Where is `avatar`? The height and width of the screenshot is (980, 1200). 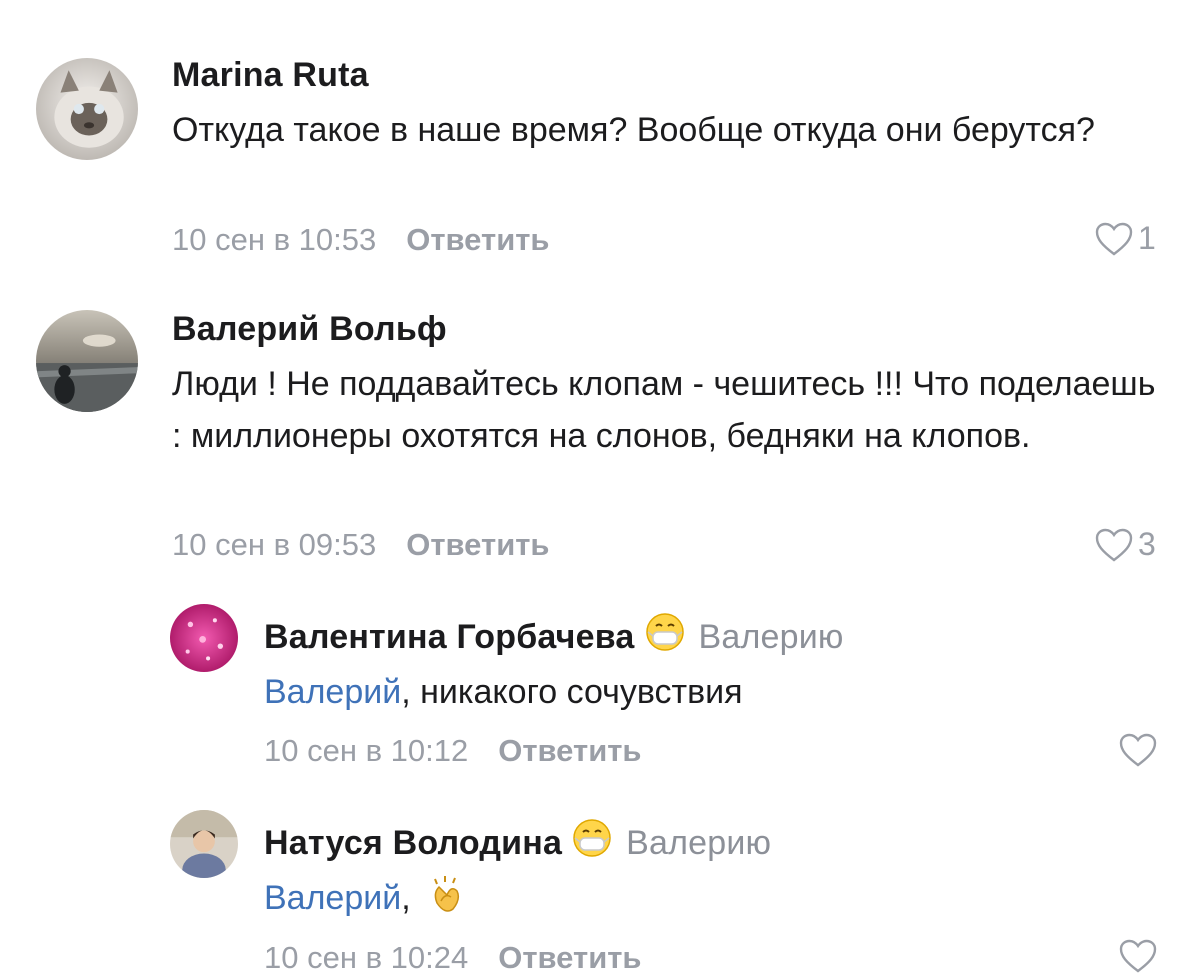
avatar is located at coordinates (204, 844).